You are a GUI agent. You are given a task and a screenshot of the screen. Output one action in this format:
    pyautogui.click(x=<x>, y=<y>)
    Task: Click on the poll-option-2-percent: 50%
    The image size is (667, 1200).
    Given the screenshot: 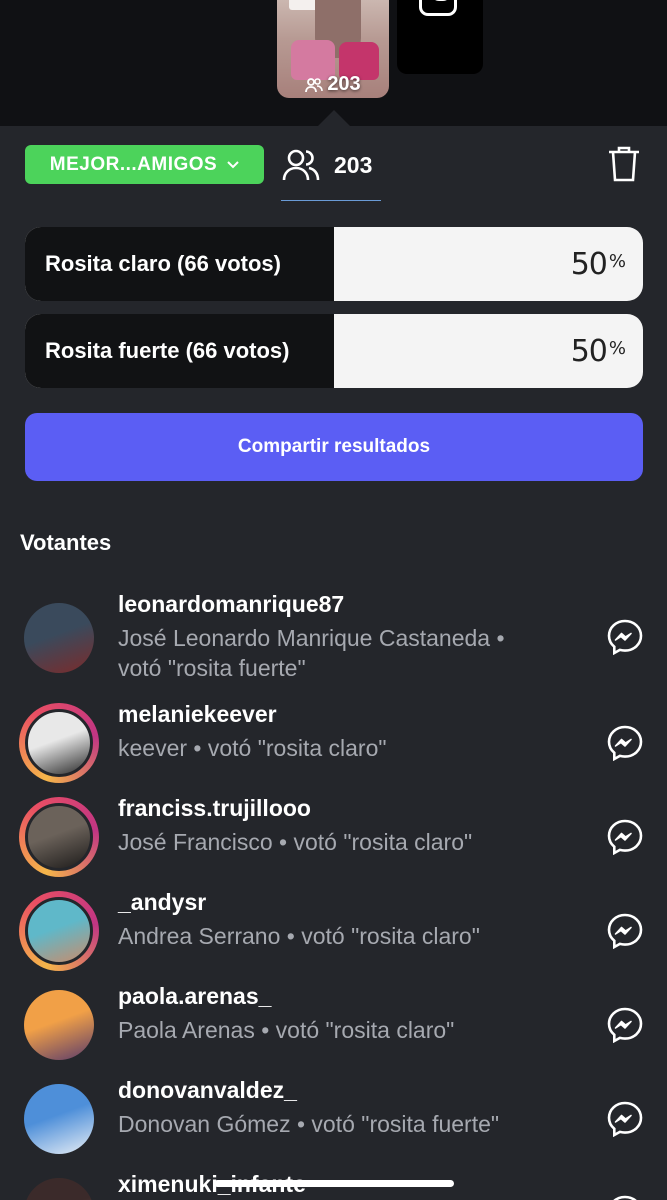 What is the action you would take?
    pyautogui.click(x=598, y=351)
    